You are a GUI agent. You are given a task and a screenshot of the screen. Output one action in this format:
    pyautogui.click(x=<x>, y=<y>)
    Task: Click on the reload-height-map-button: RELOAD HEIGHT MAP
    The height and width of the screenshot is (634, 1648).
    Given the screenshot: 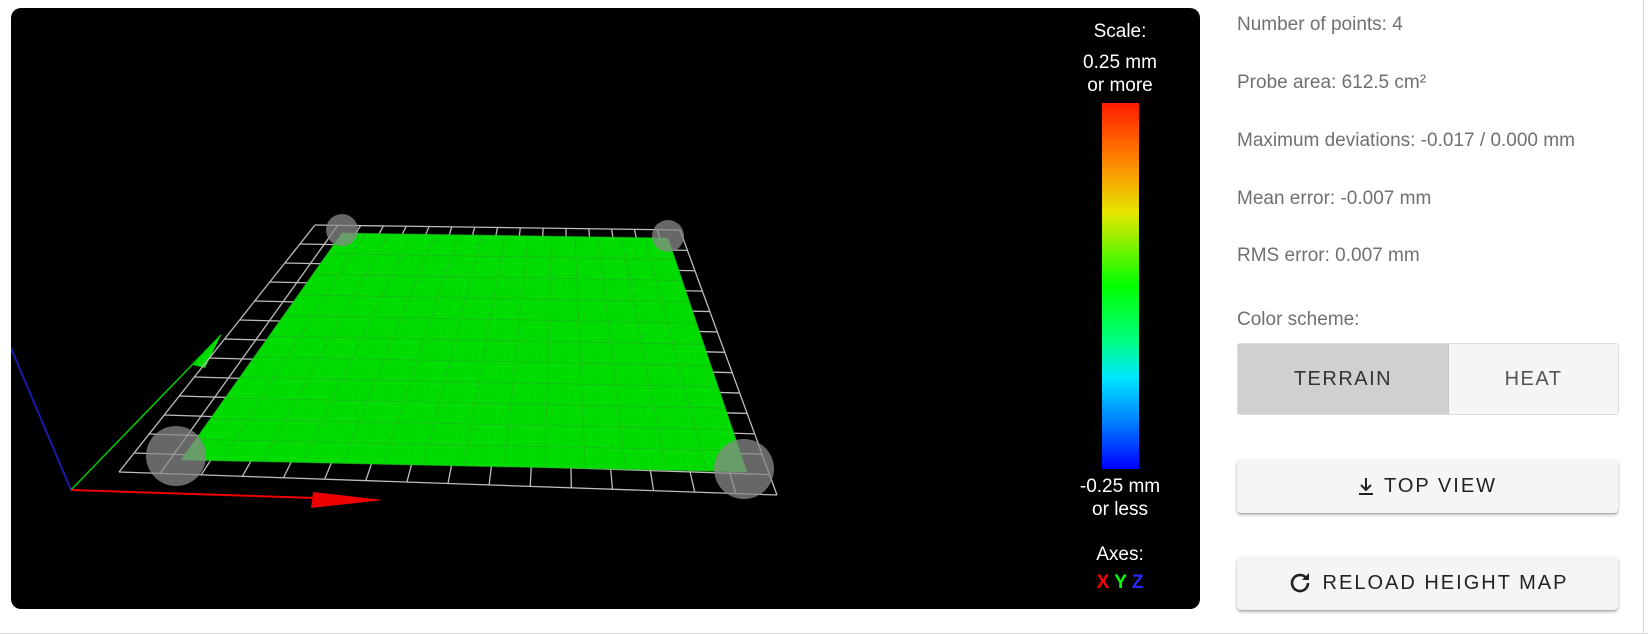 What is the action you would take?
    pyautogui.click(x=1427, y=583)
    